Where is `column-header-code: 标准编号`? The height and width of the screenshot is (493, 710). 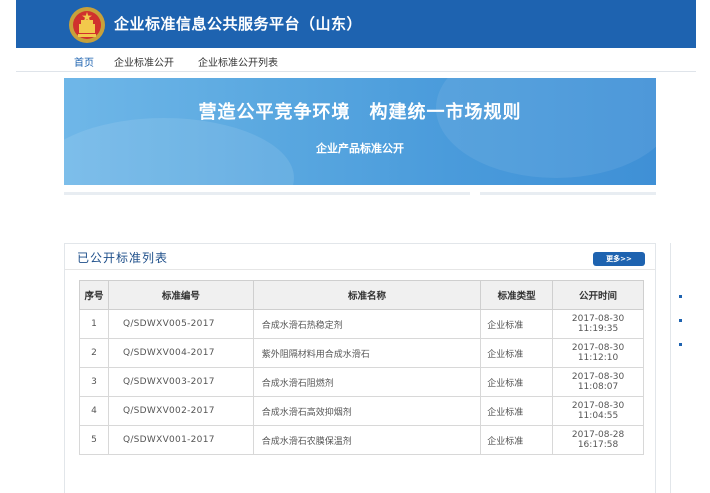
column-header-code: 标准编号 is located at coordinates (180, 295).